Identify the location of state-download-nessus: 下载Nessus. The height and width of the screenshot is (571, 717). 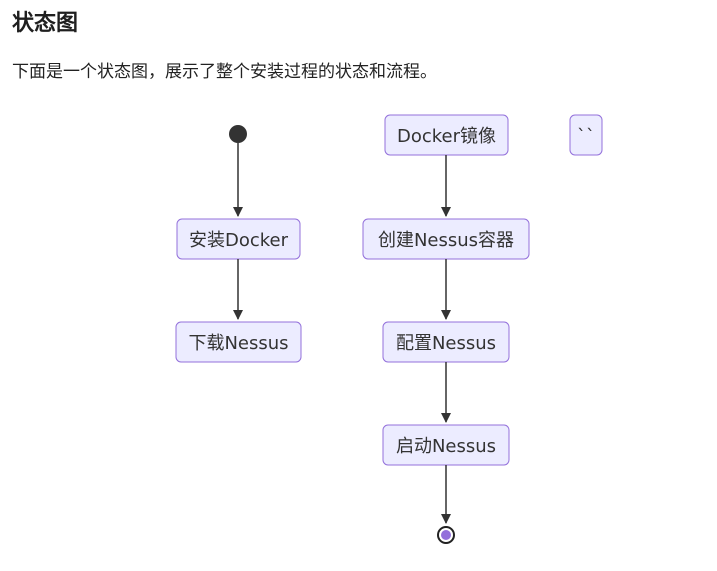
(238, 342).